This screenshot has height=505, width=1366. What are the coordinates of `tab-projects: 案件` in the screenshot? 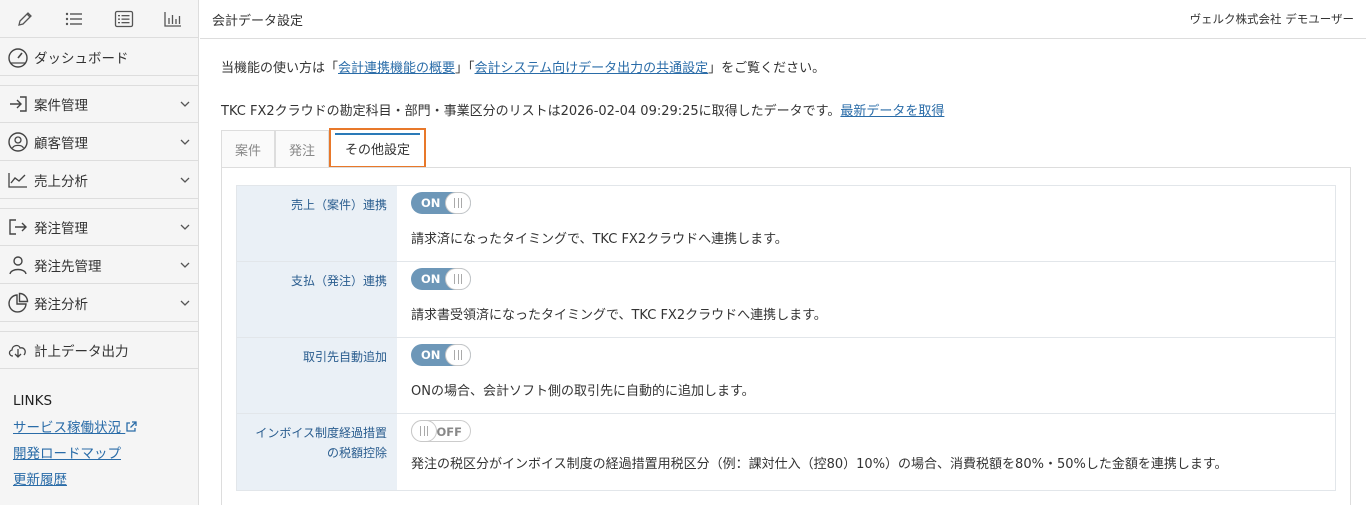 It's located at (248, 149).